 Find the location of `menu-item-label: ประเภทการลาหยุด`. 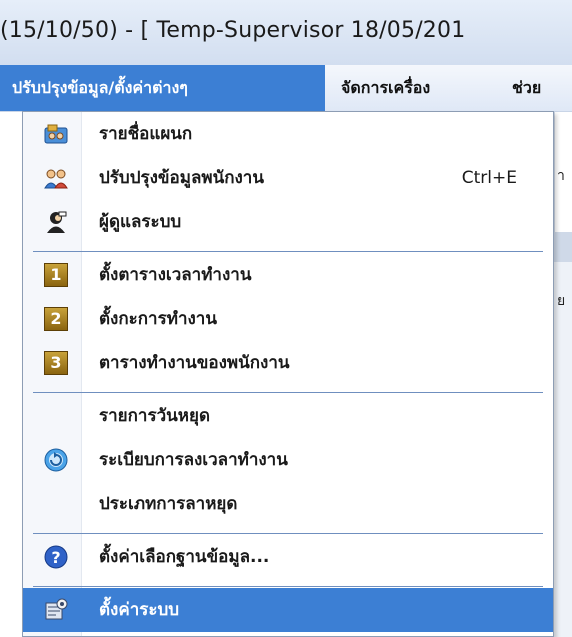

menu-item-label: ประเภทการลาหยุด is located at coordinates (168, 504).